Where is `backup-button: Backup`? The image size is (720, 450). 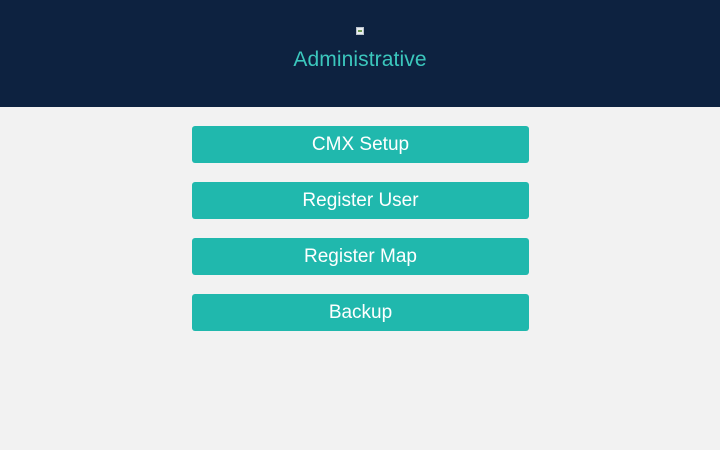
backup-button: Backup is located at coordinates (360, 312).